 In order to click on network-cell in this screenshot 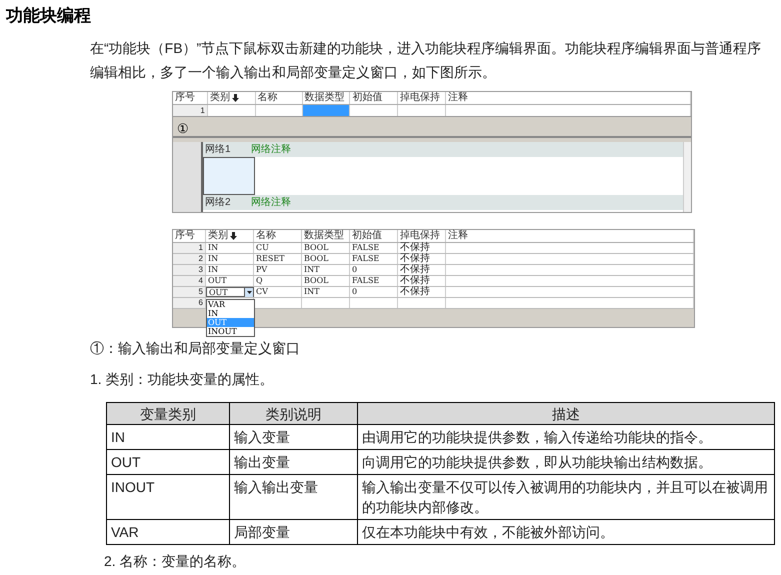, I will do `click(229, 176)`.